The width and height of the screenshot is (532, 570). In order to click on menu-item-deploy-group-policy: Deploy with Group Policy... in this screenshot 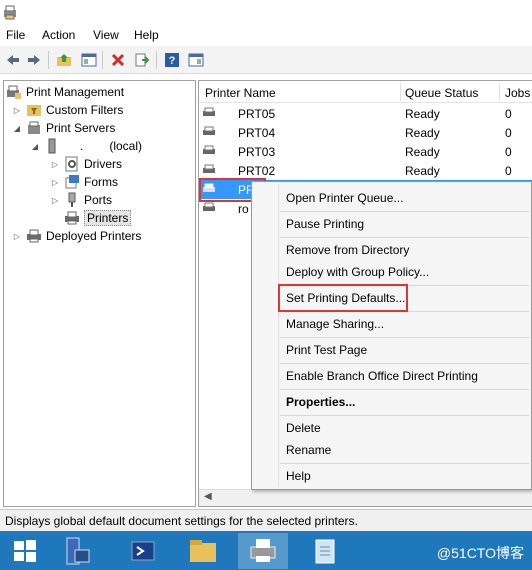, I will do `click(357, 272)`.